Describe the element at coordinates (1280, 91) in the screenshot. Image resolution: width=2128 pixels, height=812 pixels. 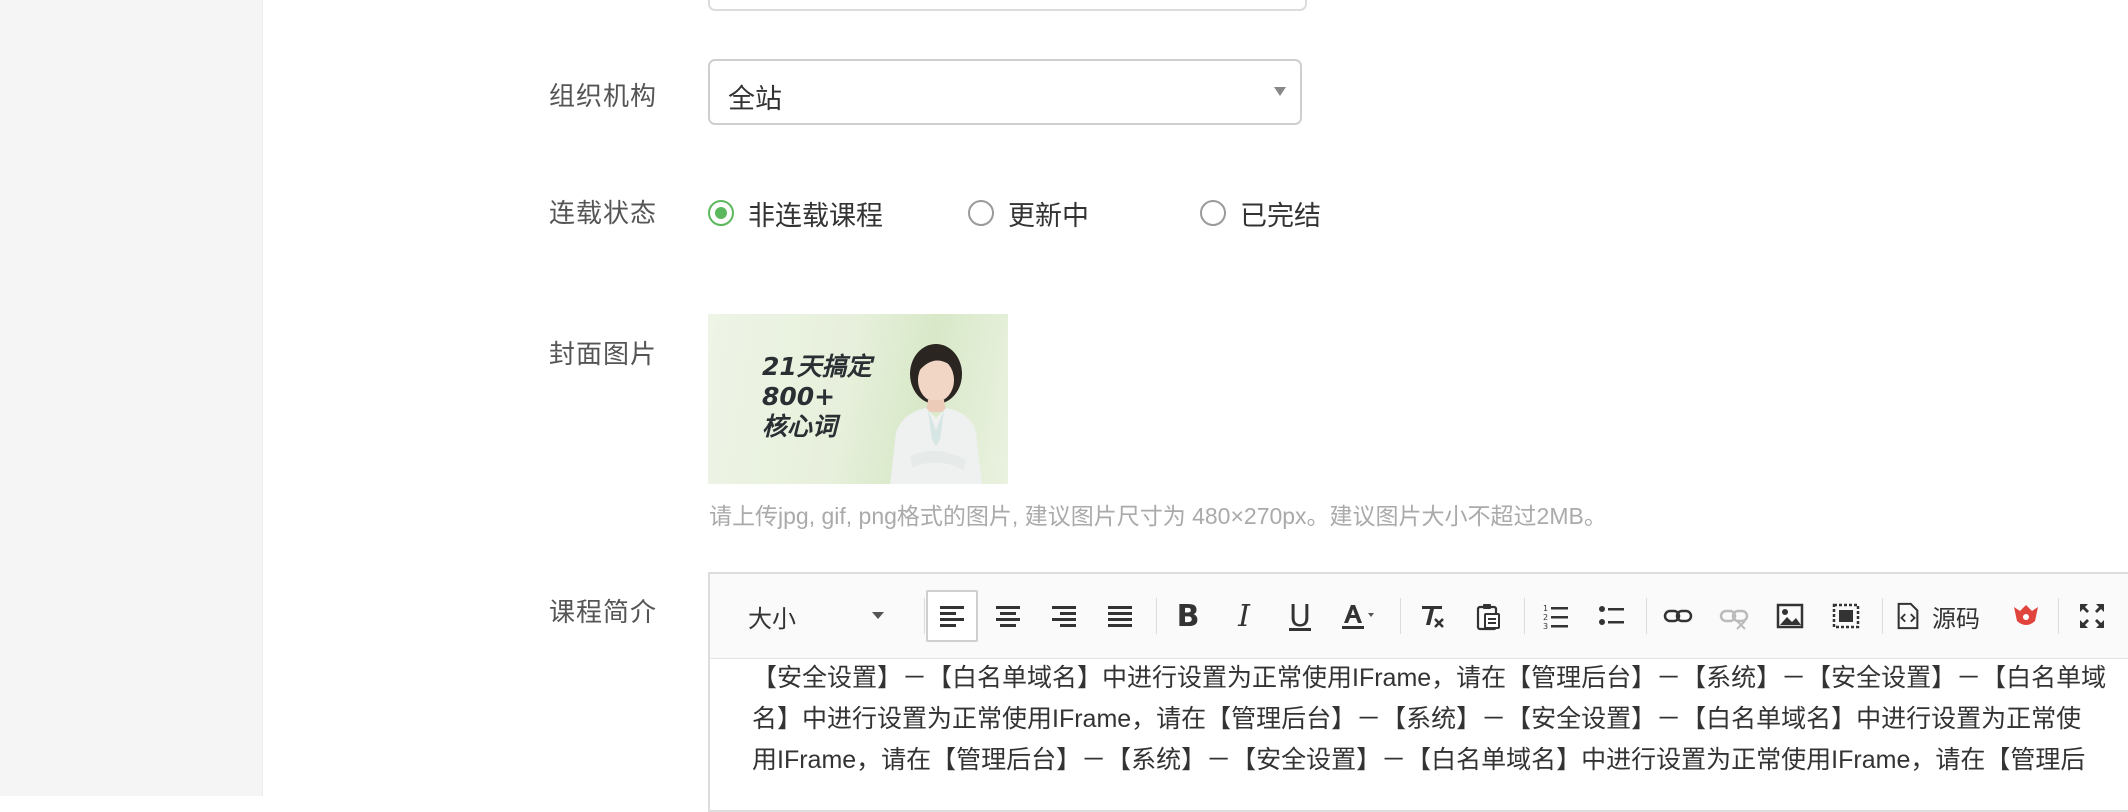
I see `caret-down-icon` at that location.